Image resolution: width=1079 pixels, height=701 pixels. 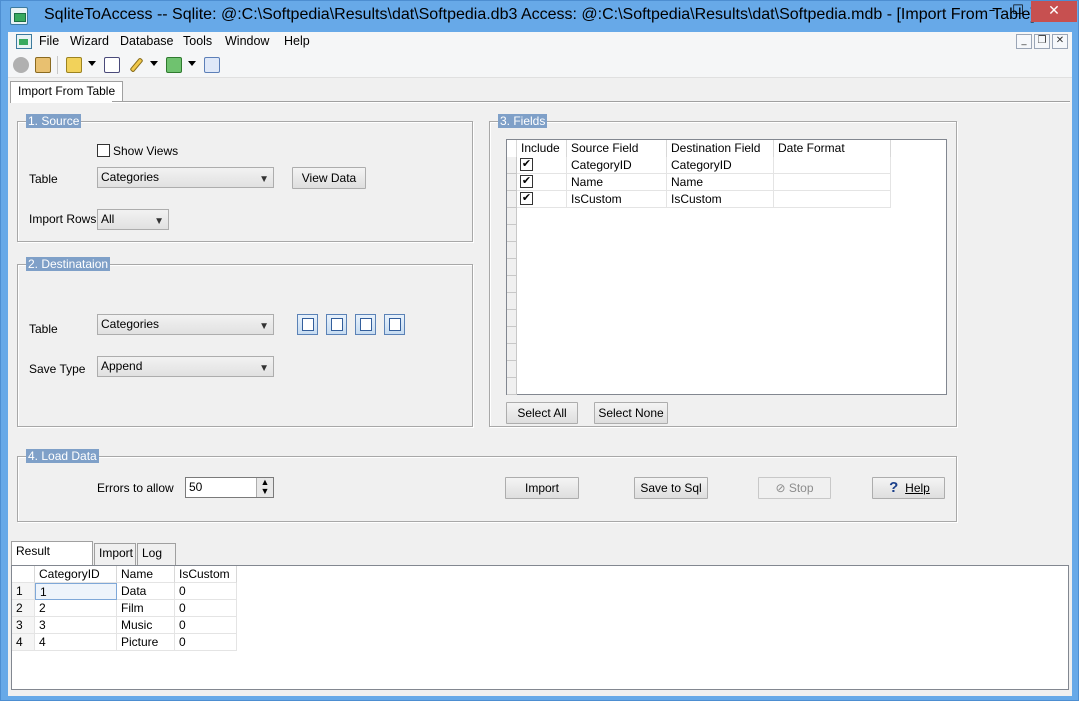 What do you see at coordinates (801, 488) in the screenshot?
I see `stop-label: Stop` at bounding box center [801, 488].